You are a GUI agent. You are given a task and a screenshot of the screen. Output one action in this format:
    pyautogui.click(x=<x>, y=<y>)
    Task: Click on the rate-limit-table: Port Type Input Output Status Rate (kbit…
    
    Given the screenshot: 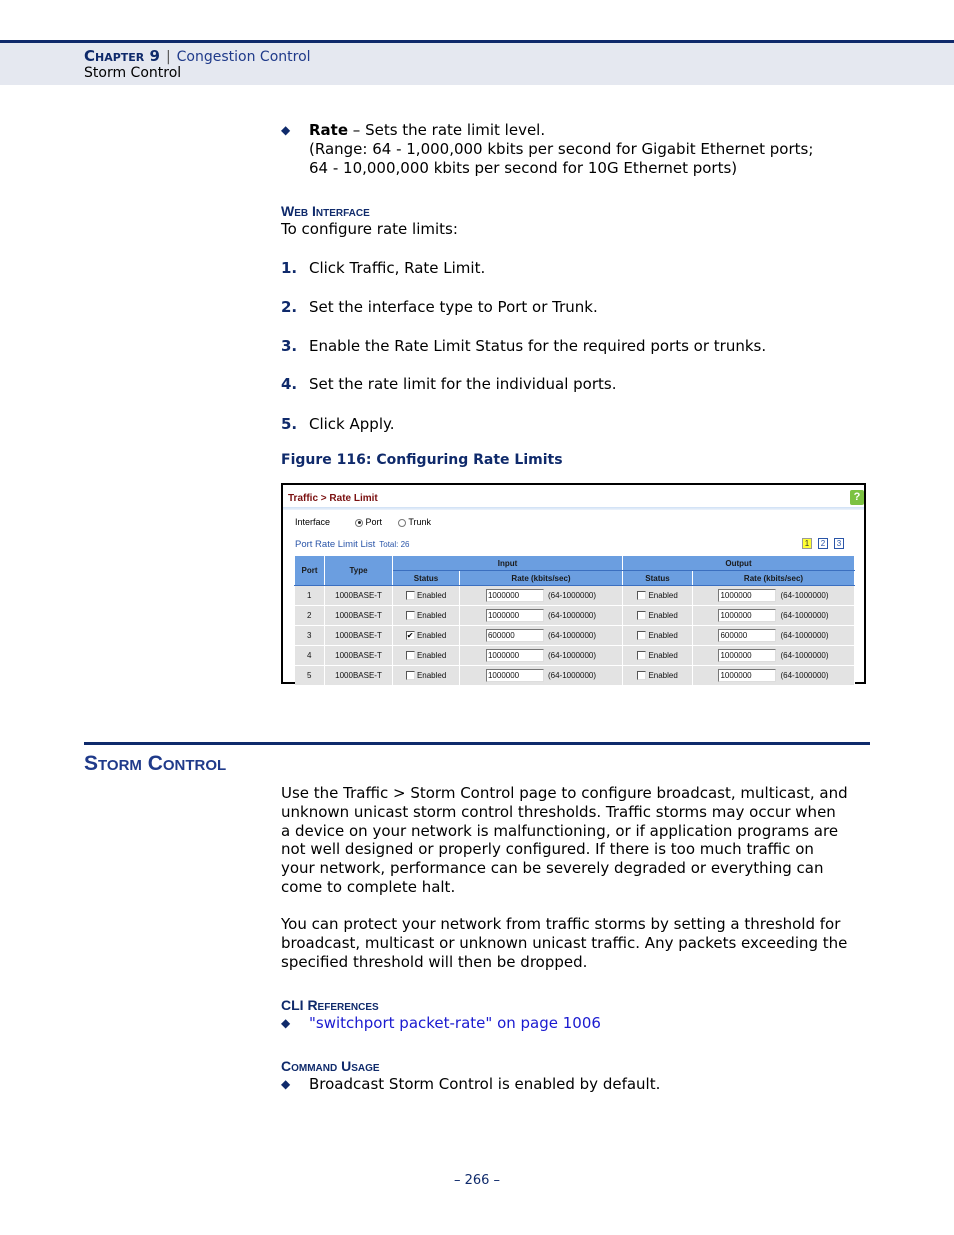 What is the action you would take?
    pyautogui.click(x=574, y=620)
    